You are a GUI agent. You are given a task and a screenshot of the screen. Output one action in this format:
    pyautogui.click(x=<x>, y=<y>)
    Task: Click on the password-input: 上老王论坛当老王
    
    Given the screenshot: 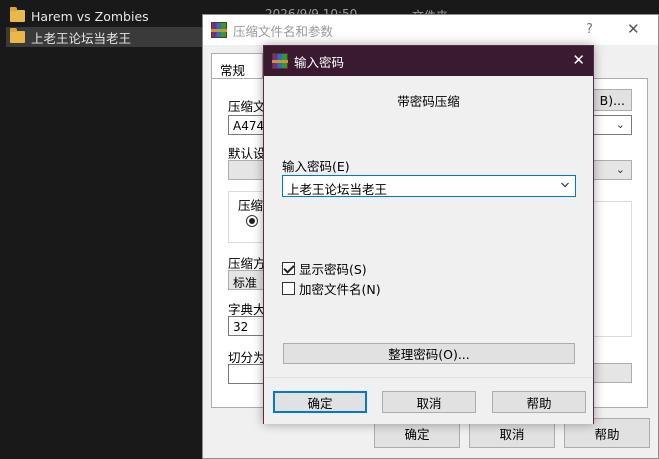 What is the action you would take?
    pyautogui.click(x=429, y=186)
    